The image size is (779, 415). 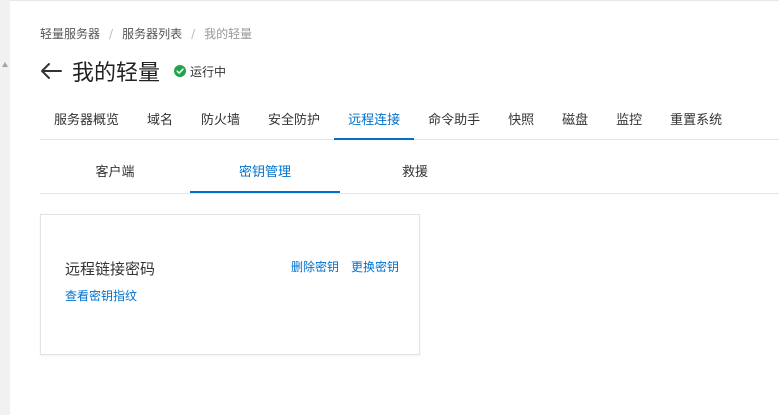 I want to click on title-row: 我的轻量 运行中, so click(x=133, y=71).